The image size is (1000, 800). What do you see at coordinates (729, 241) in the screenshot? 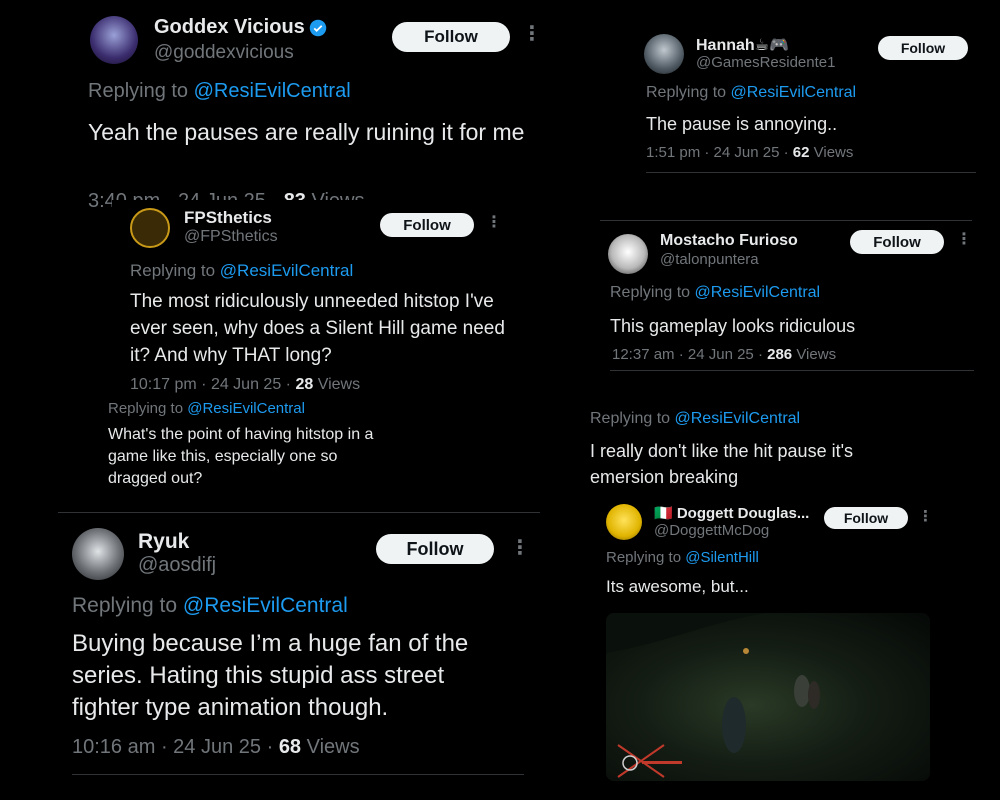
I see `author-name: Mostacho Furioso` at bounding box center [729, 241].